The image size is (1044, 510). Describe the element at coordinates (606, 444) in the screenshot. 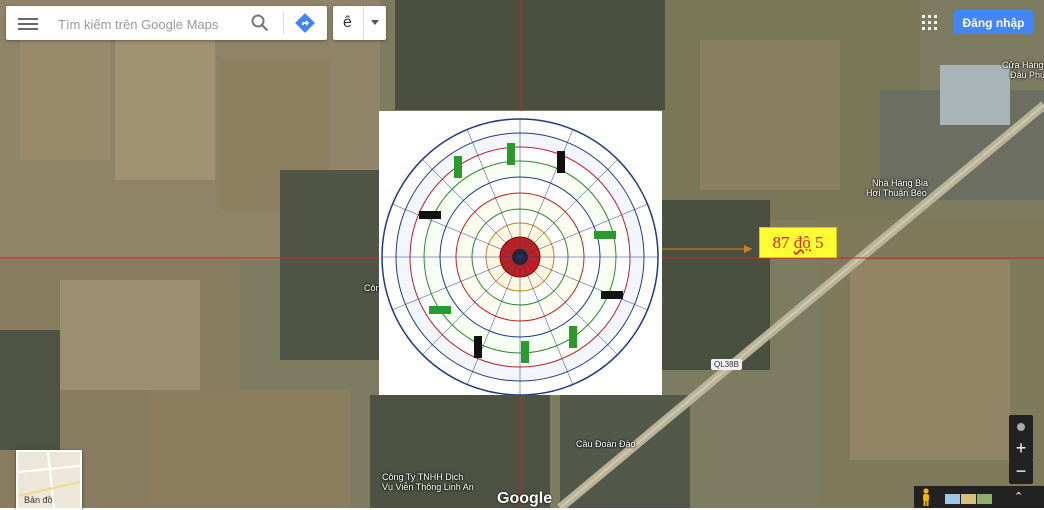

I see `map-label-cau-doan-dao: Cầu Đoàn Đào` at that location.